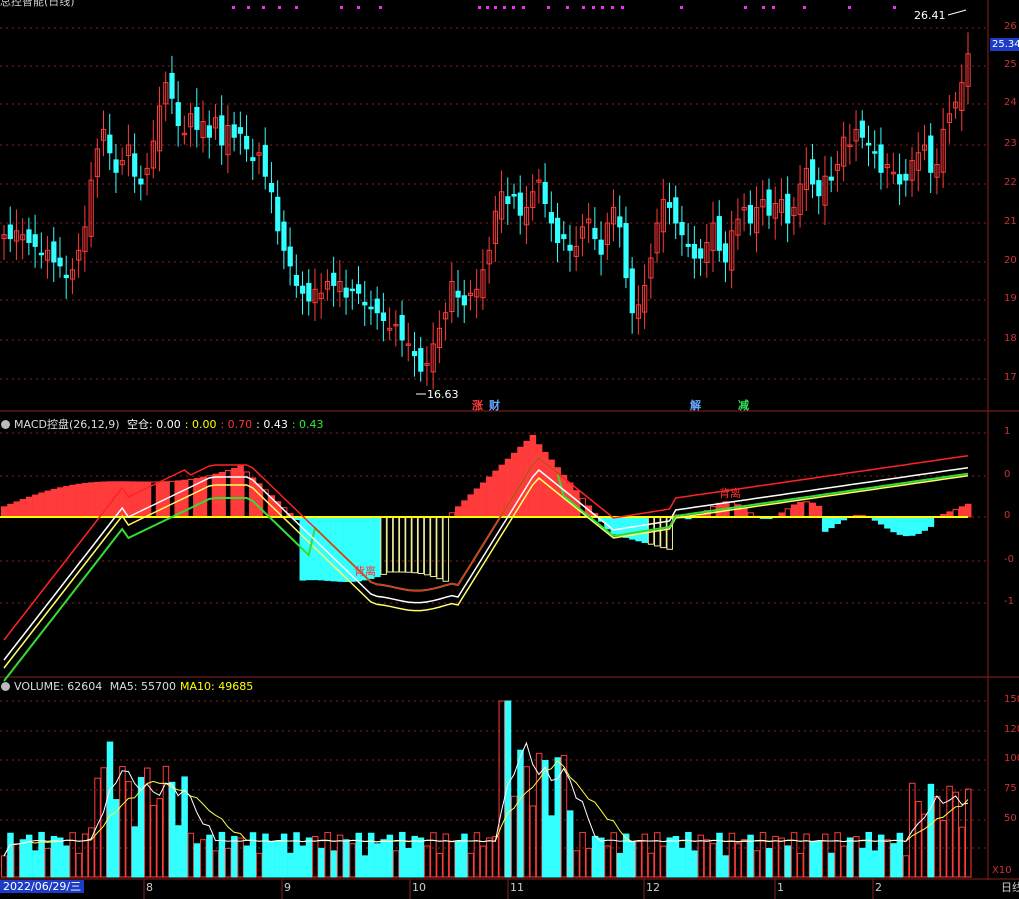 This screenshot has width=1019, height=899. Describe the element at coordinates (477, 405) in the screenshot. I see `event-marker-zhang: 涨` at that location.